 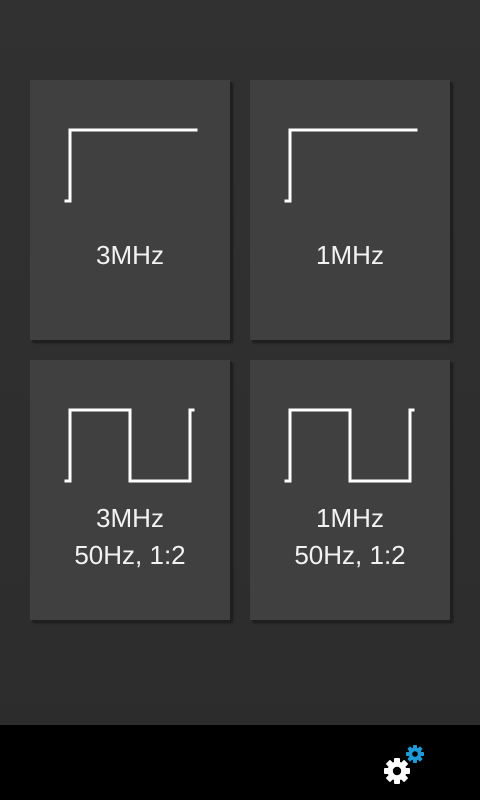 I want to click on signal-tile-1mhz: 1MHz, so click(x=350, y=210).